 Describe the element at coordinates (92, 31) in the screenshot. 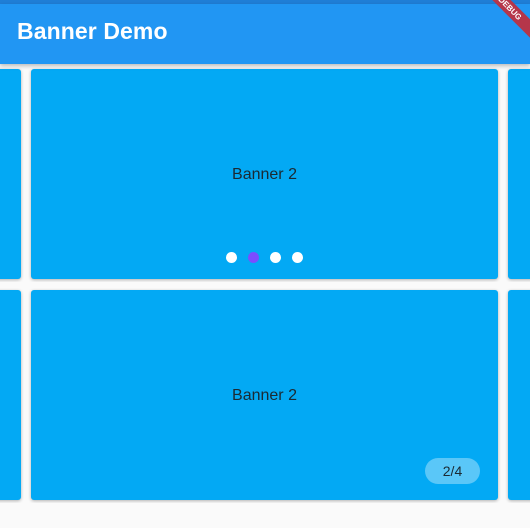

I see `app-bar-title: Banner Demo` at that location.